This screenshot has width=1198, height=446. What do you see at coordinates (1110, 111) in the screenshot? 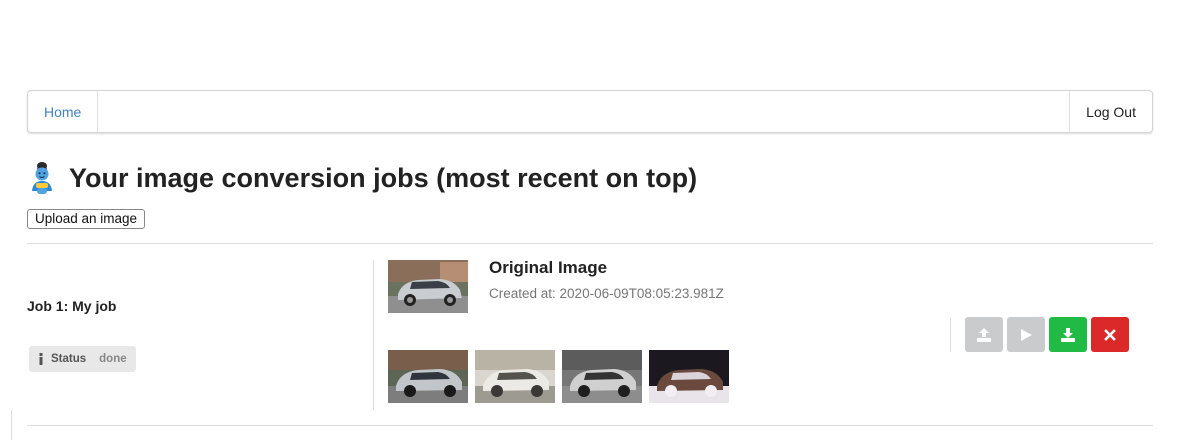
I see `logout-link: Log Out` at bounding box center [1110, 111].